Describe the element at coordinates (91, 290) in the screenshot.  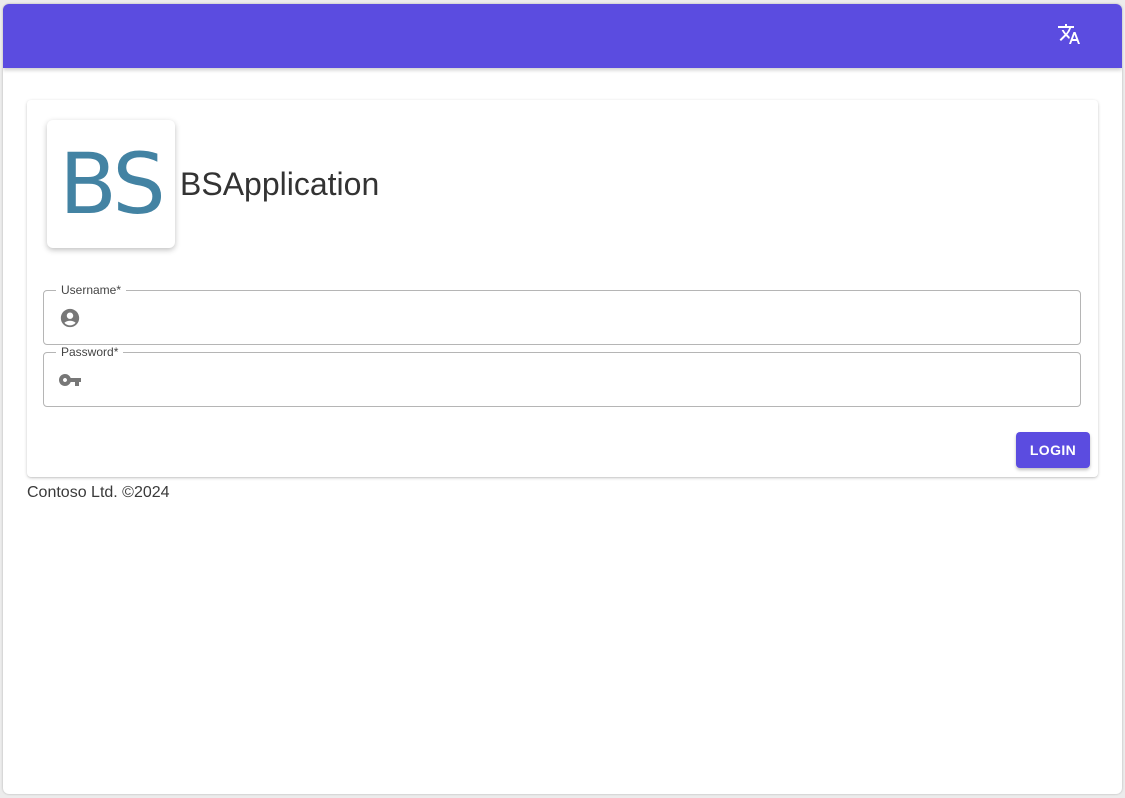
I see `username-label: Username*` at that location.